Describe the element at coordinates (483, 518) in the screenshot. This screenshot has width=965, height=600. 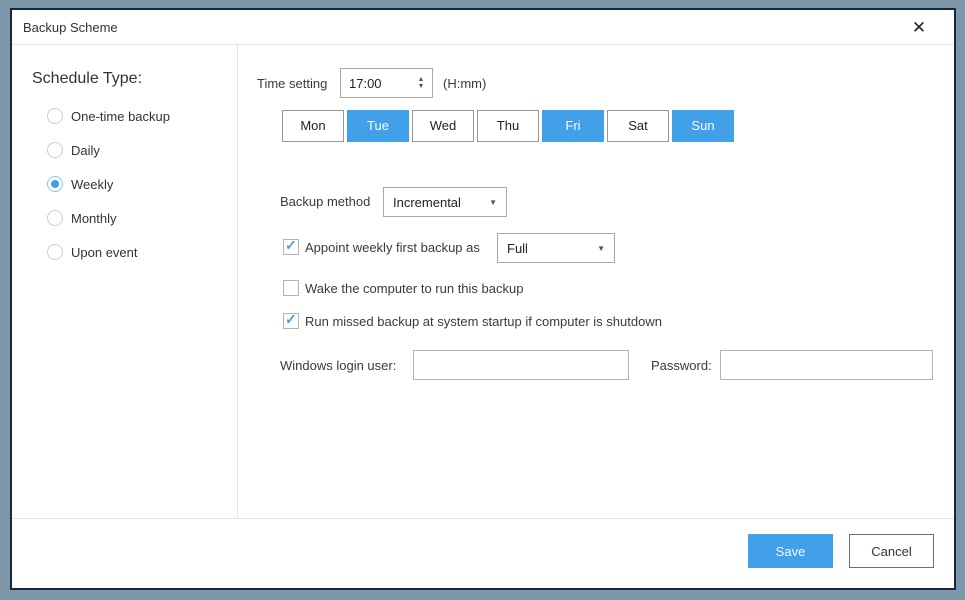
I see `footer-divider` at that location.